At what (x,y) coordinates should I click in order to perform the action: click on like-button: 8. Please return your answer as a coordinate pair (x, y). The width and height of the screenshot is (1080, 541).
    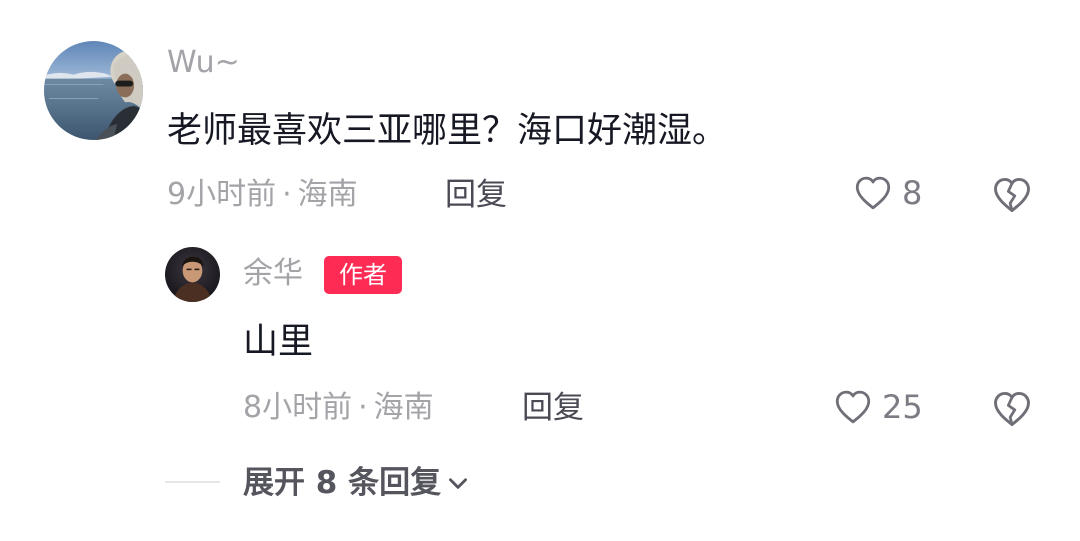
    Looking at the image, I should click on (887, 193).